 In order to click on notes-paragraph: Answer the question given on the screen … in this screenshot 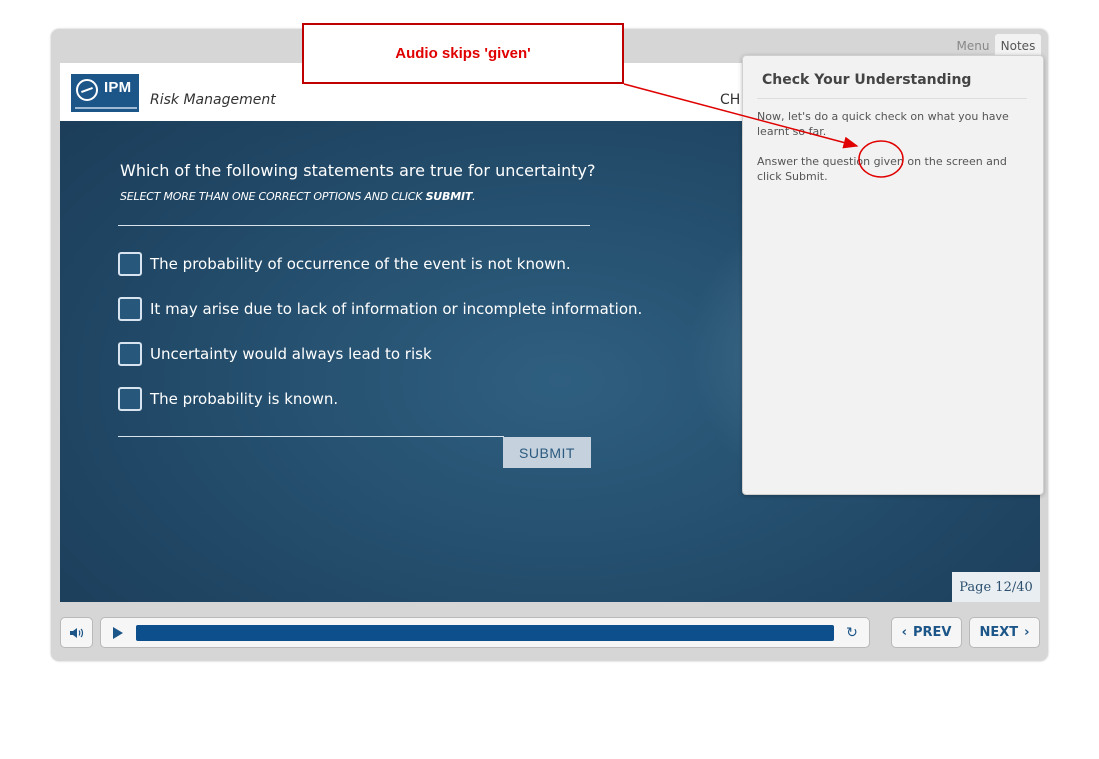, I will do `click(882, 169)`.